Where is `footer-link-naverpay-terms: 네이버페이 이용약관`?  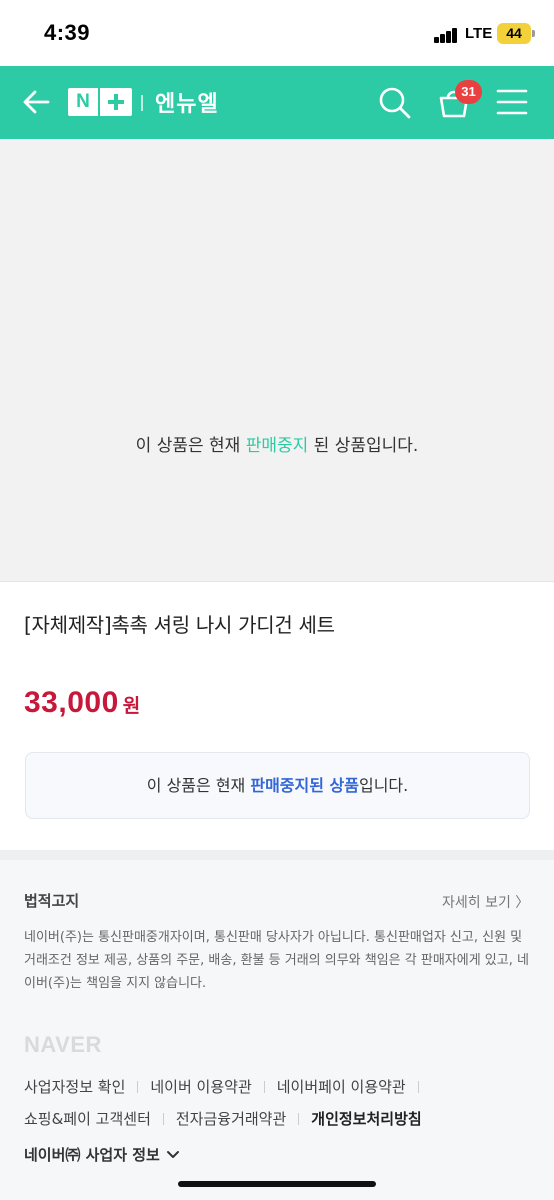 footer-link-naverpay-terms: 네이버페이 이용약관 is located at coordinates (341, 1086).